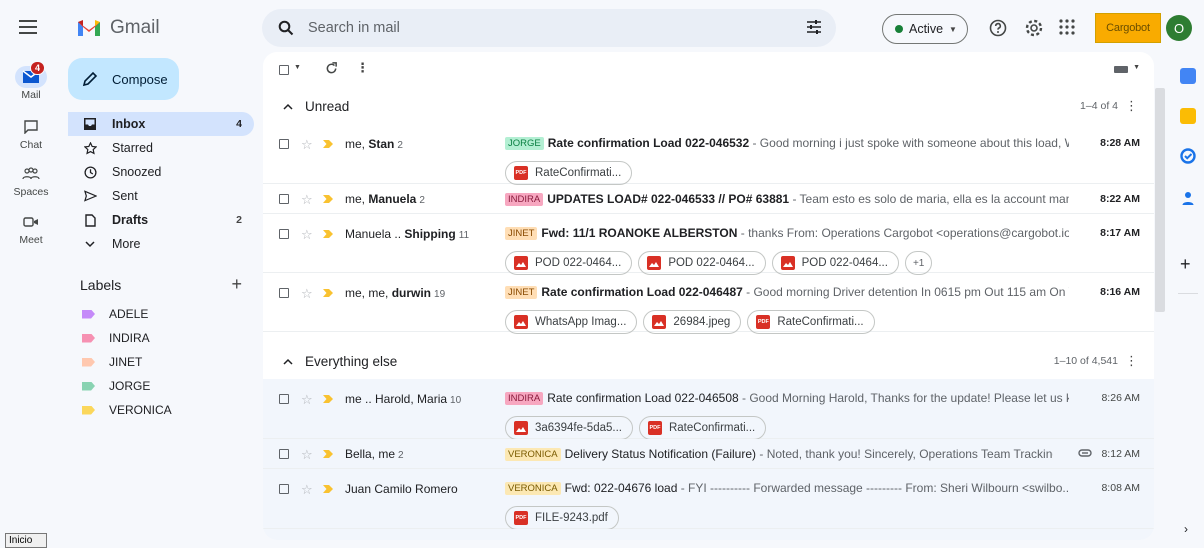  Describe the element at coordinates (161, 338) in the screenshot. I see `label-indira: INDIRA` at that location.